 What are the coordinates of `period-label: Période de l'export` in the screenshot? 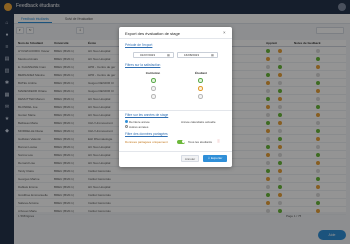 It's located at (139, 45).